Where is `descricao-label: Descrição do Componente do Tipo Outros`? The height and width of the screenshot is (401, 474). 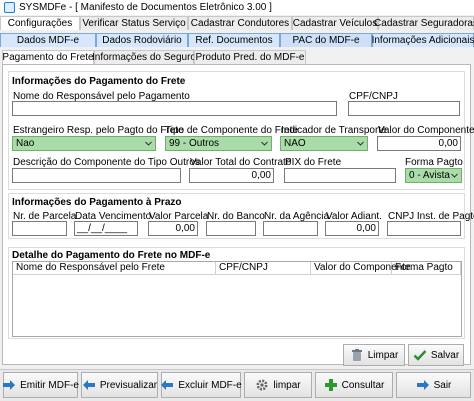
descricao-label: Descrição do Componente do Tipo Outros is located at coordinates (106, 162).